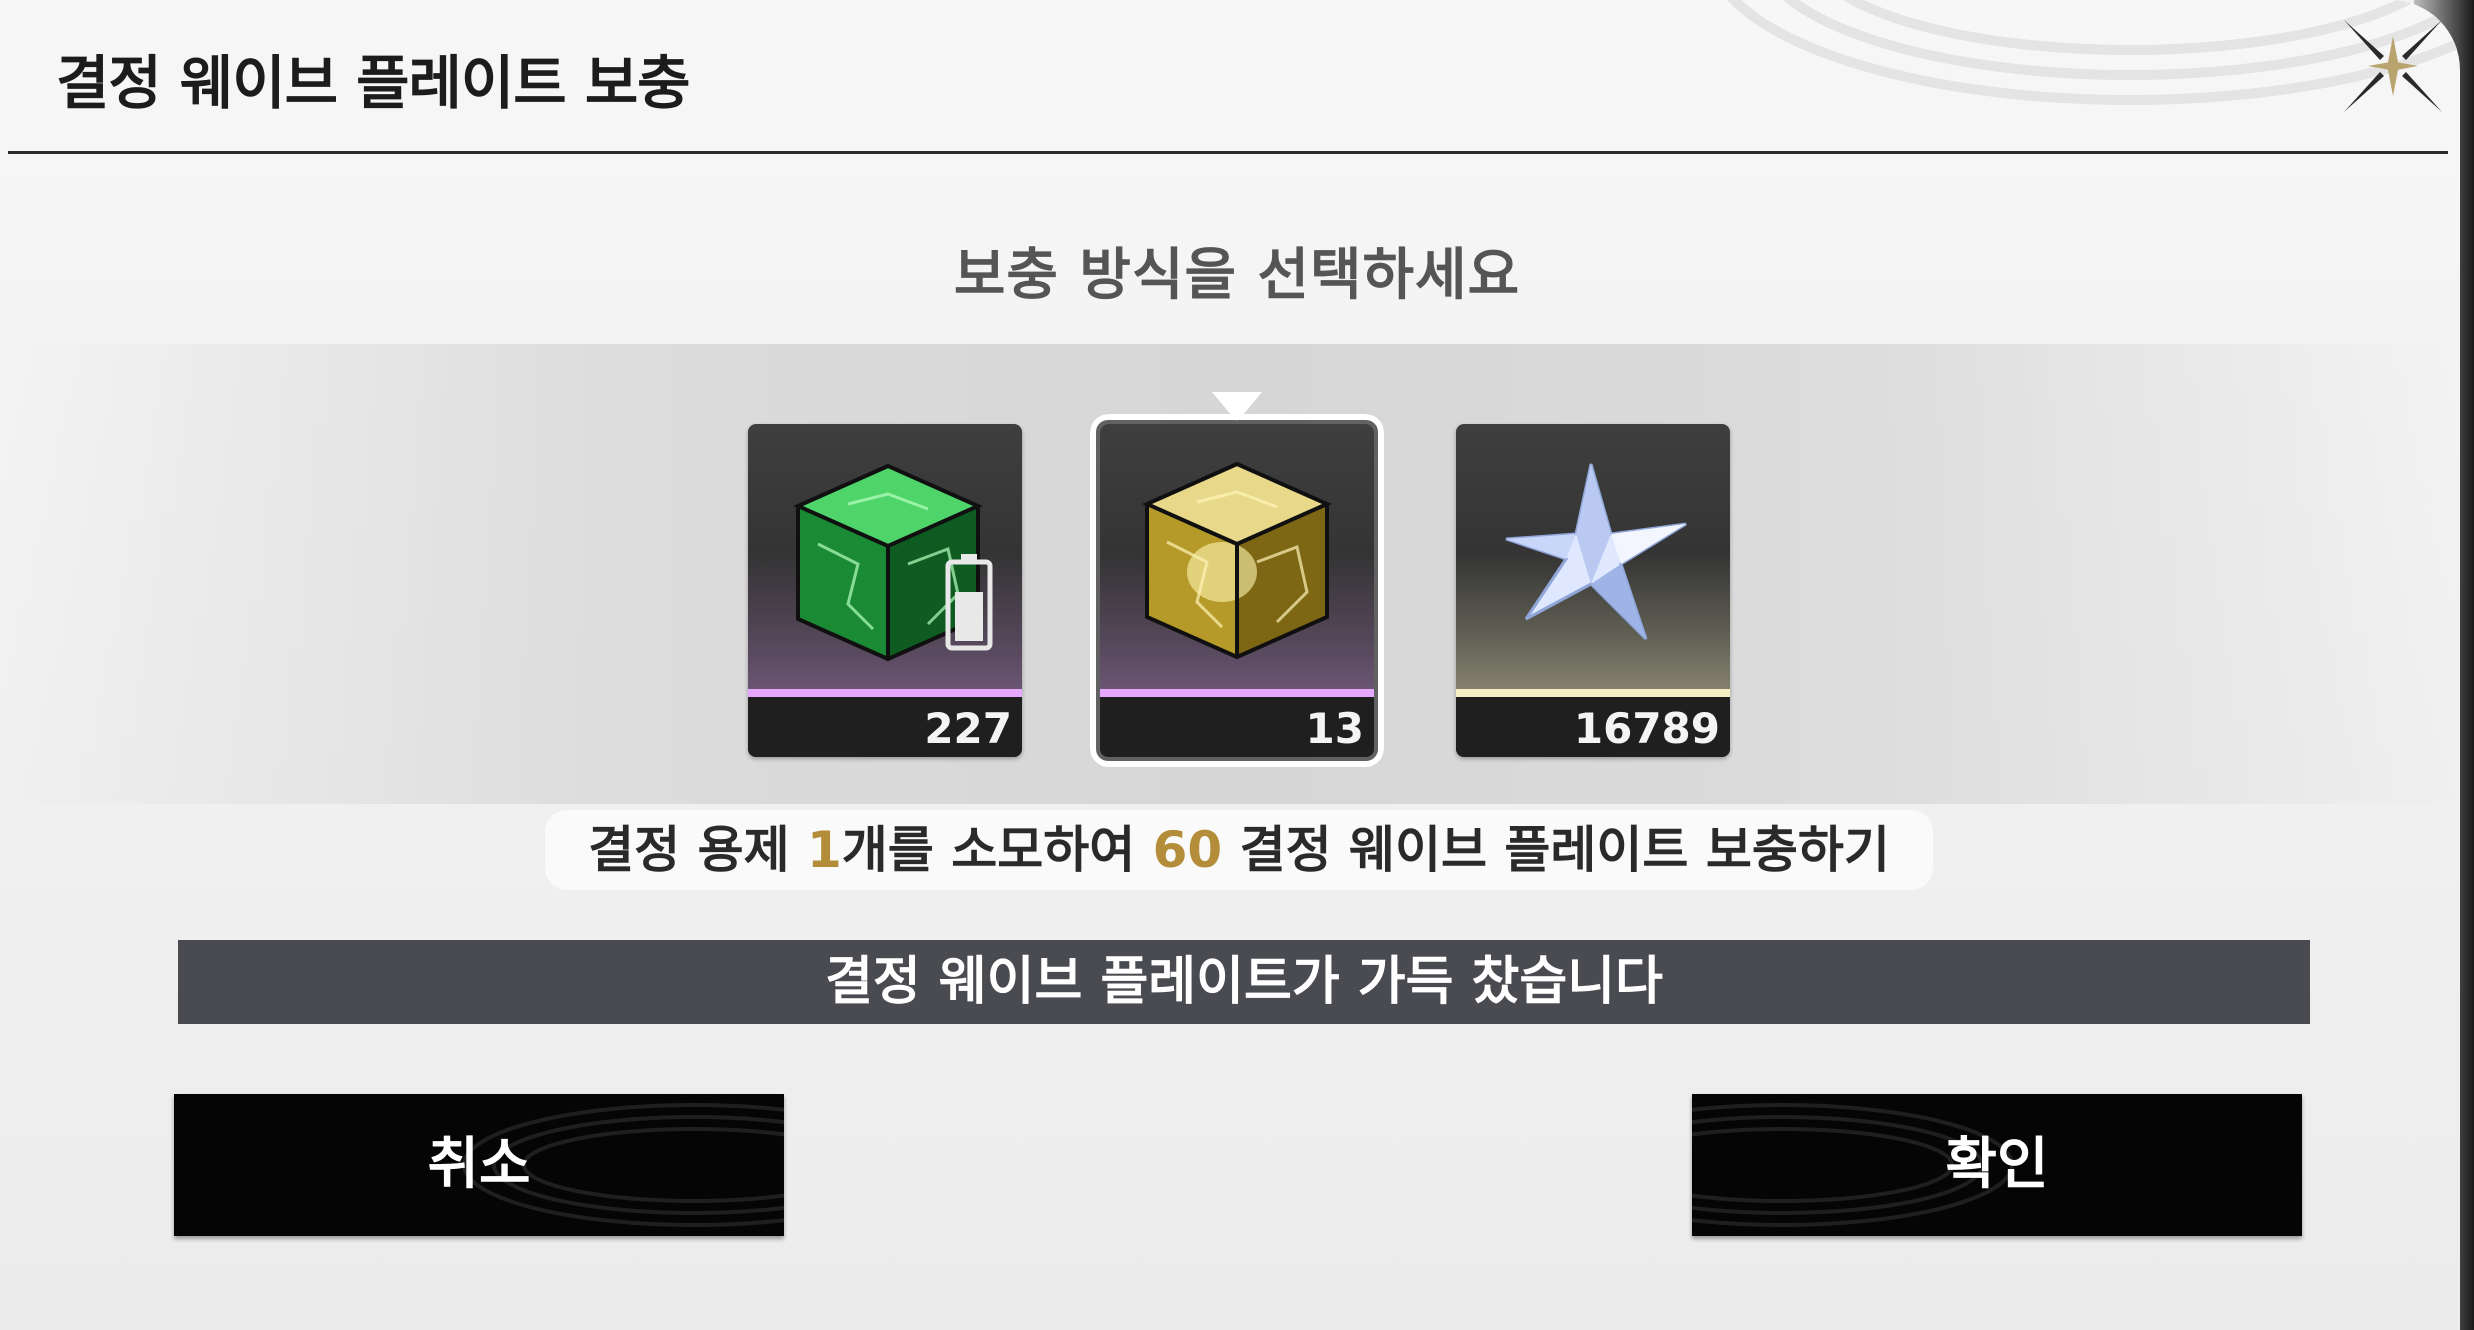 The height and width of the screenshot is (1330, 2474). I want to click on cancel-button: 취소, so click(479, 1165).